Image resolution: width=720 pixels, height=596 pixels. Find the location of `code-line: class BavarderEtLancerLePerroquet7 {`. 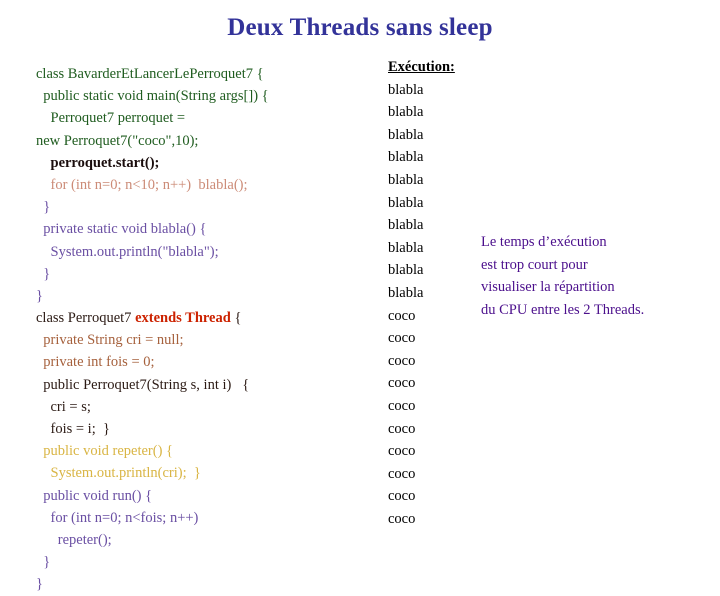

code-line: class BavarderEtLancerLePerroquet7 { is located at coordinates (150, 74).